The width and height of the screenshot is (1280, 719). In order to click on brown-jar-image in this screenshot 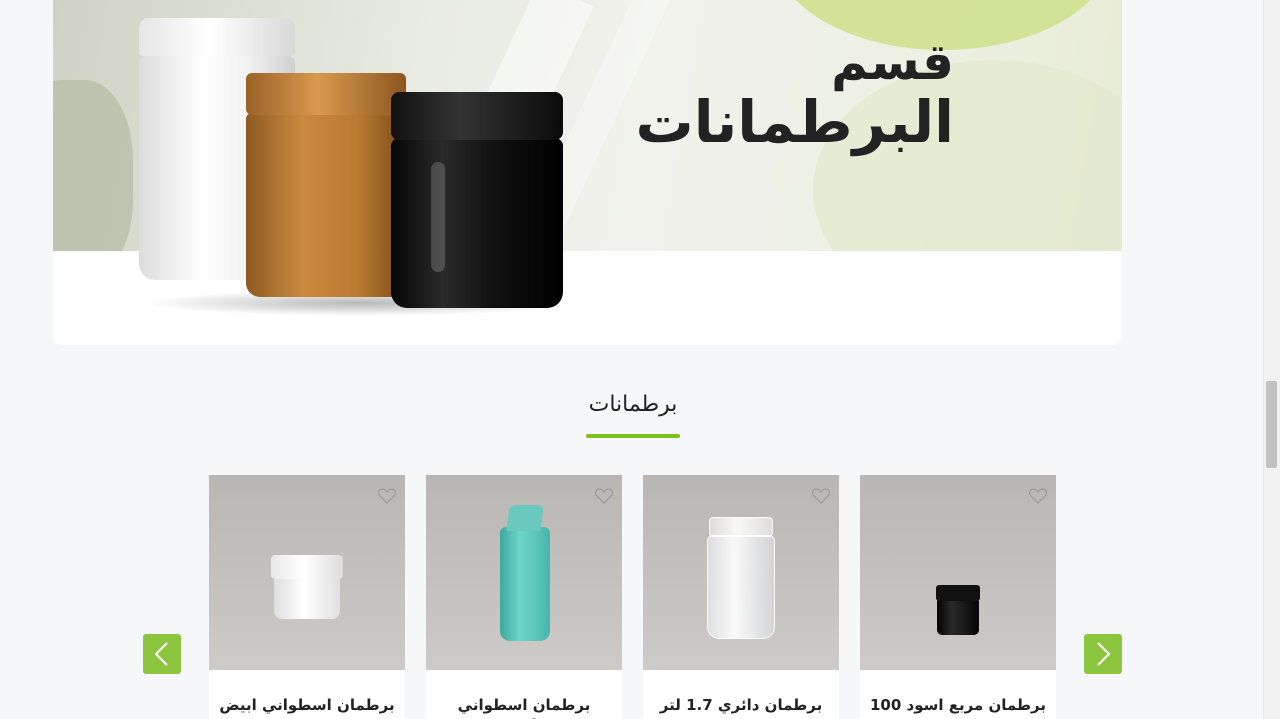, I will do `click(326, 185)`.